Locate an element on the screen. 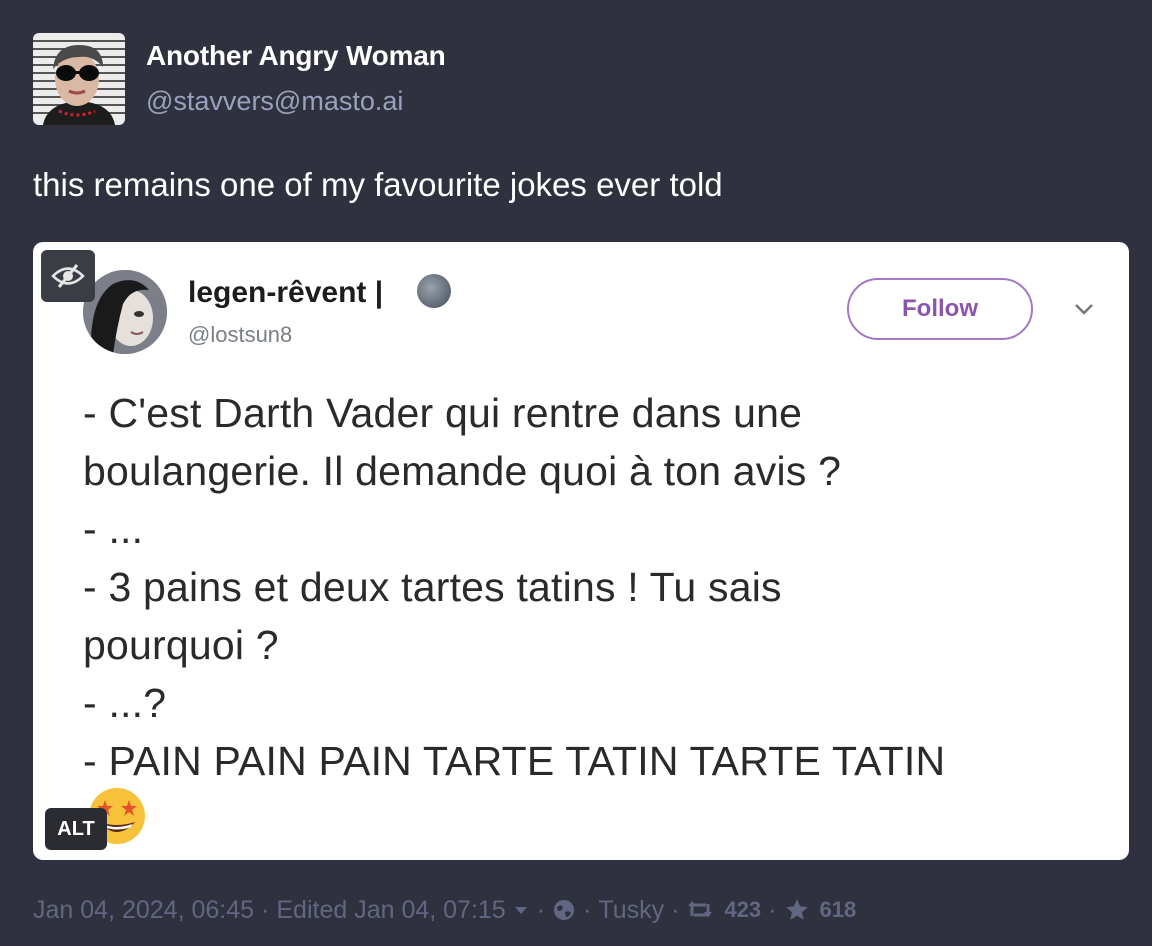 The image size is (1152, 946). embedded-tweet-avatar is located at coordinates (125, 312).